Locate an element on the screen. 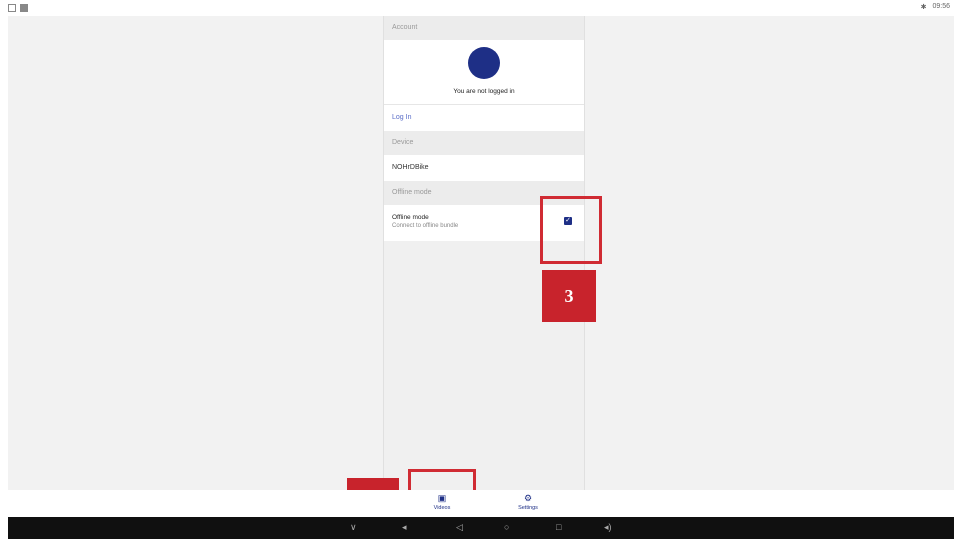 The width and height of the screenshot is (954, 539). videos-icon: ▣ is located at coordinates (442, 498).